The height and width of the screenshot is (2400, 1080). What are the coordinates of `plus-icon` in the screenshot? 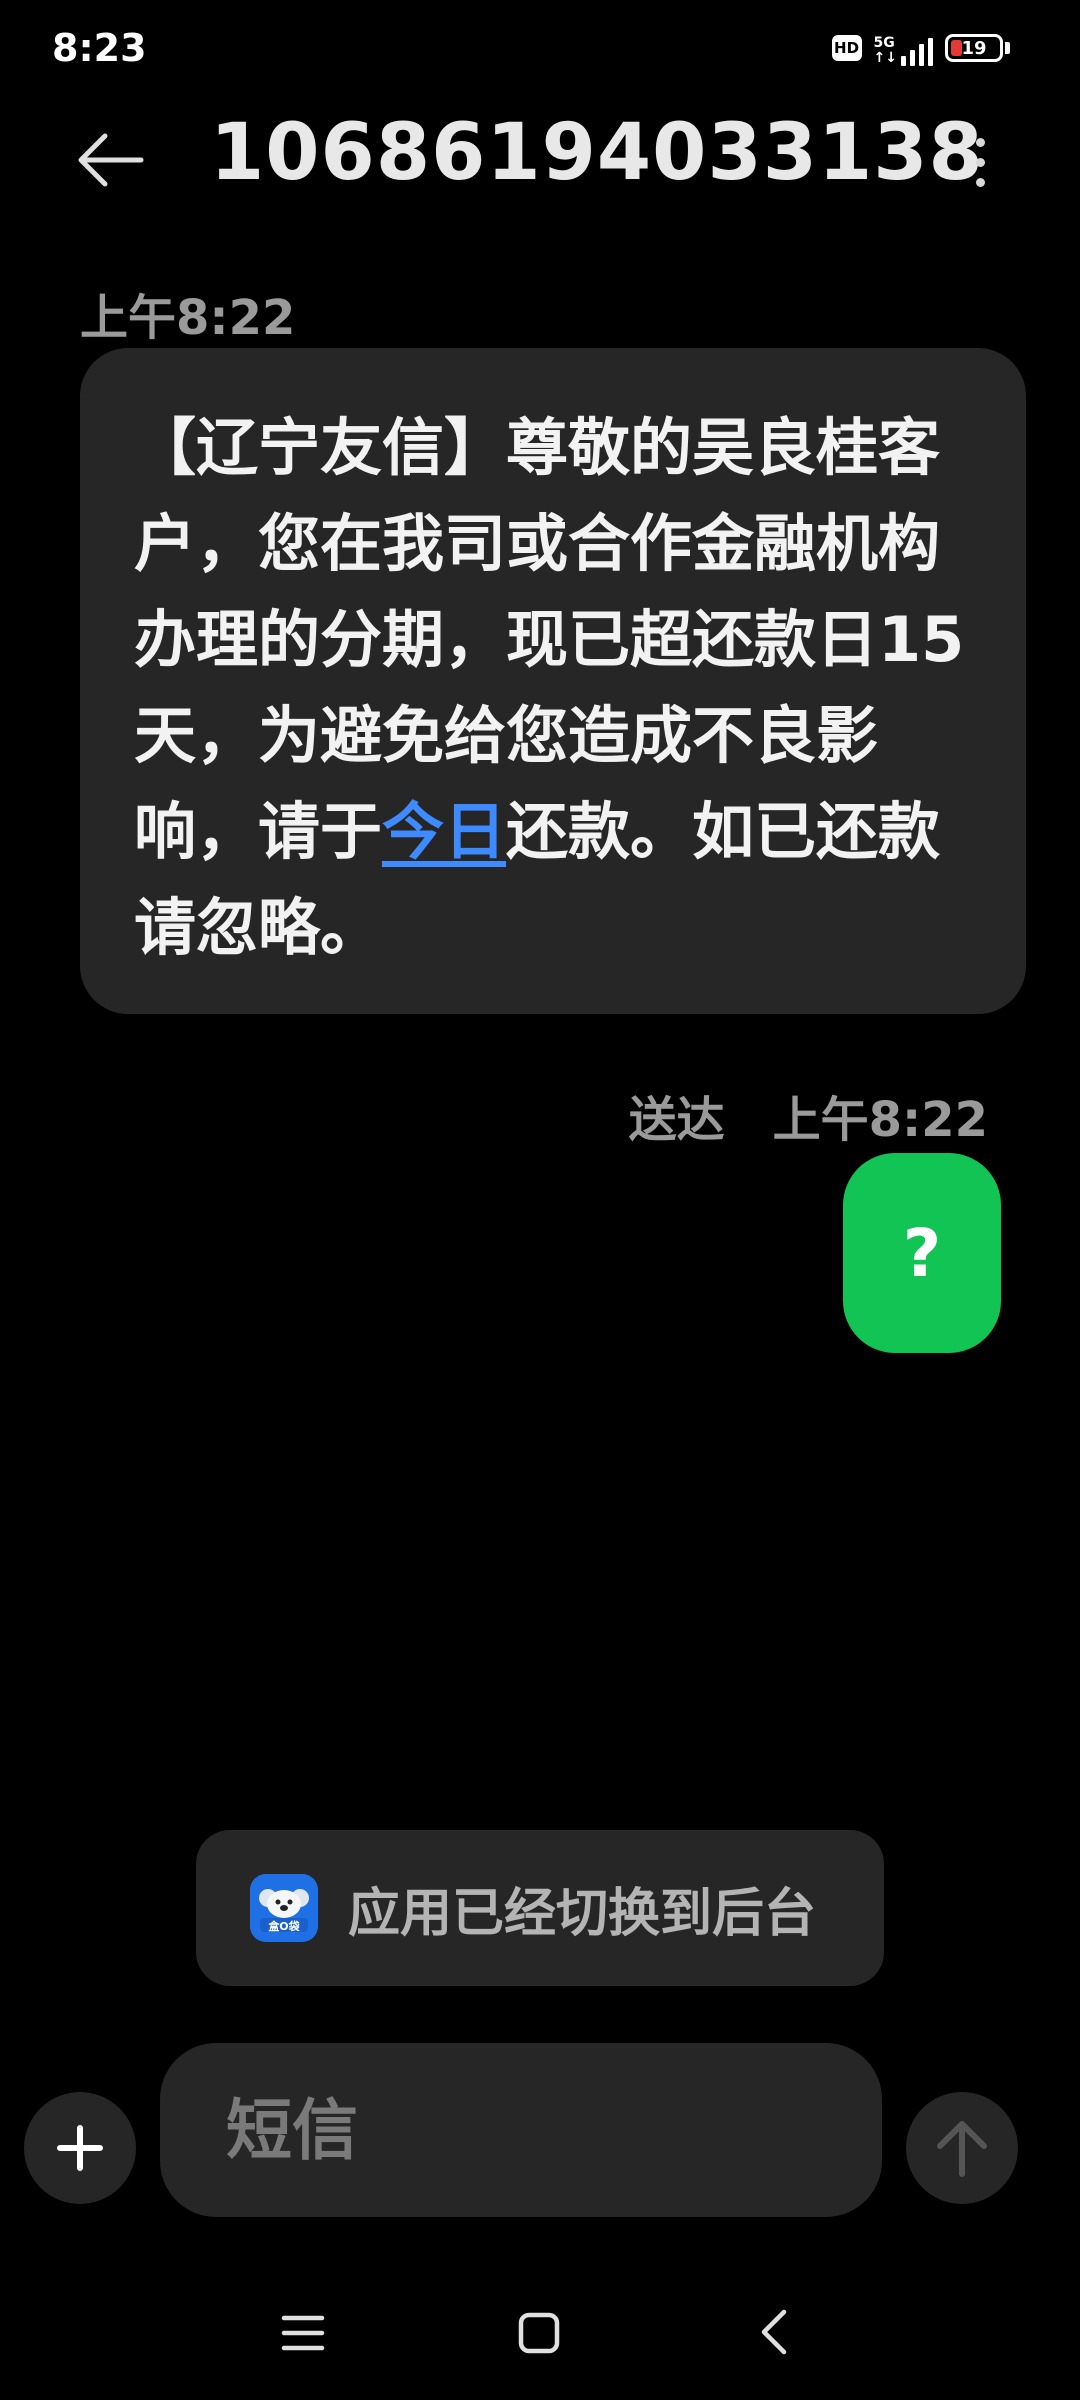 It's located at (80, 2148).